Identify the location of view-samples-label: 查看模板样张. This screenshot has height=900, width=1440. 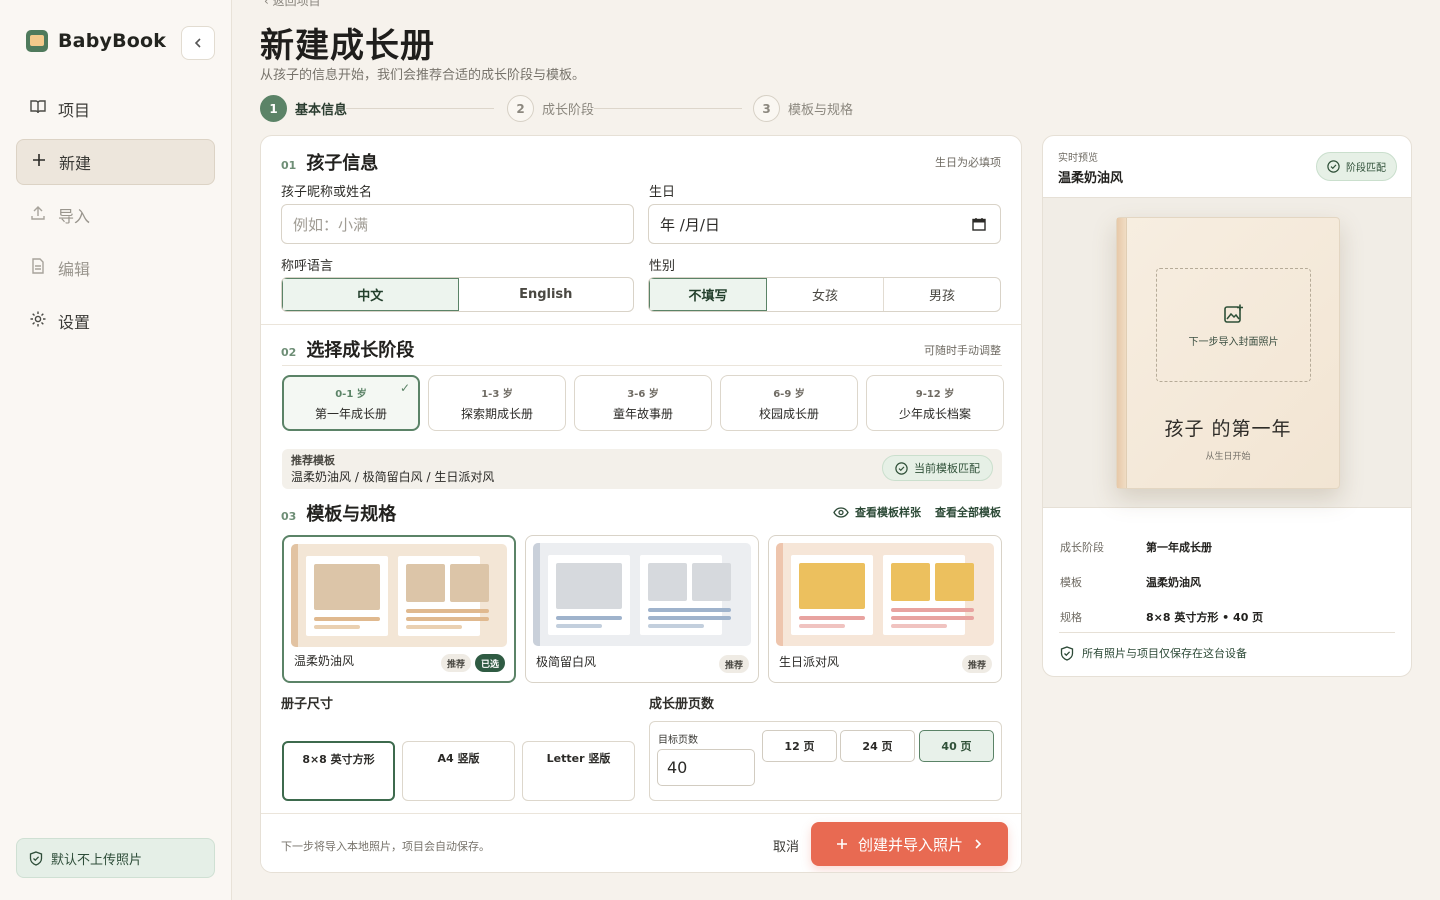
(888, 512).